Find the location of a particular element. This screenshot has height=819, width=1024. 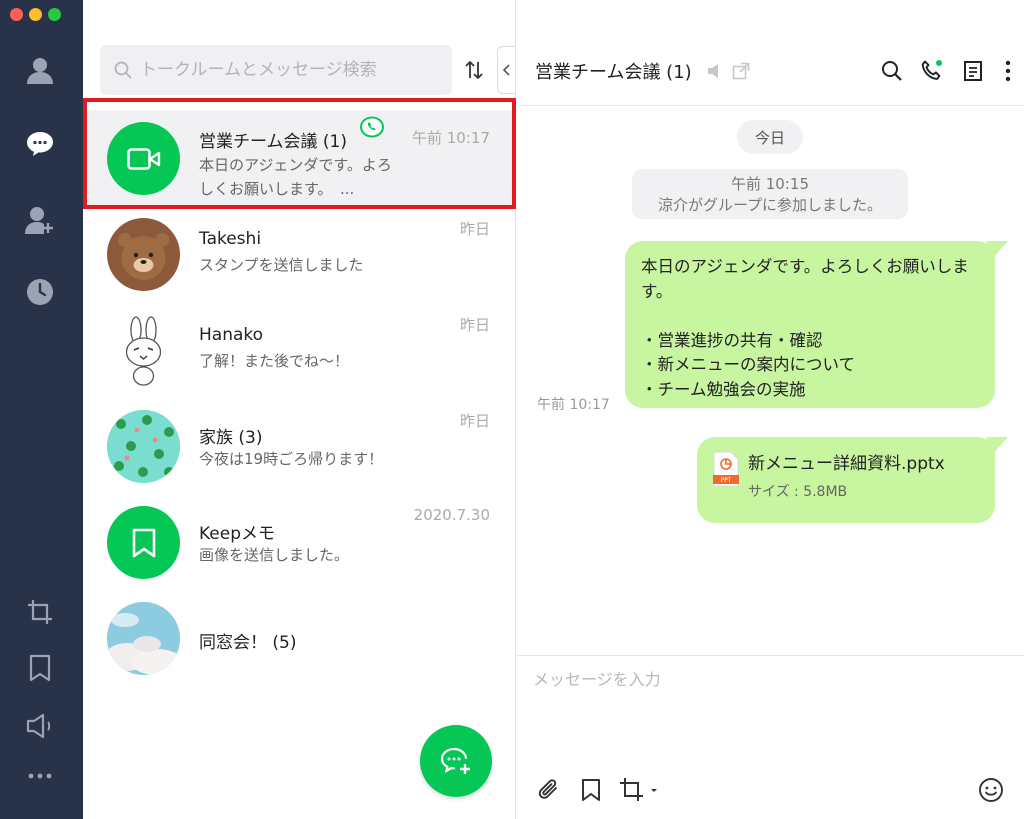

call-in-progress-icon is located at coordinates (372, 127).